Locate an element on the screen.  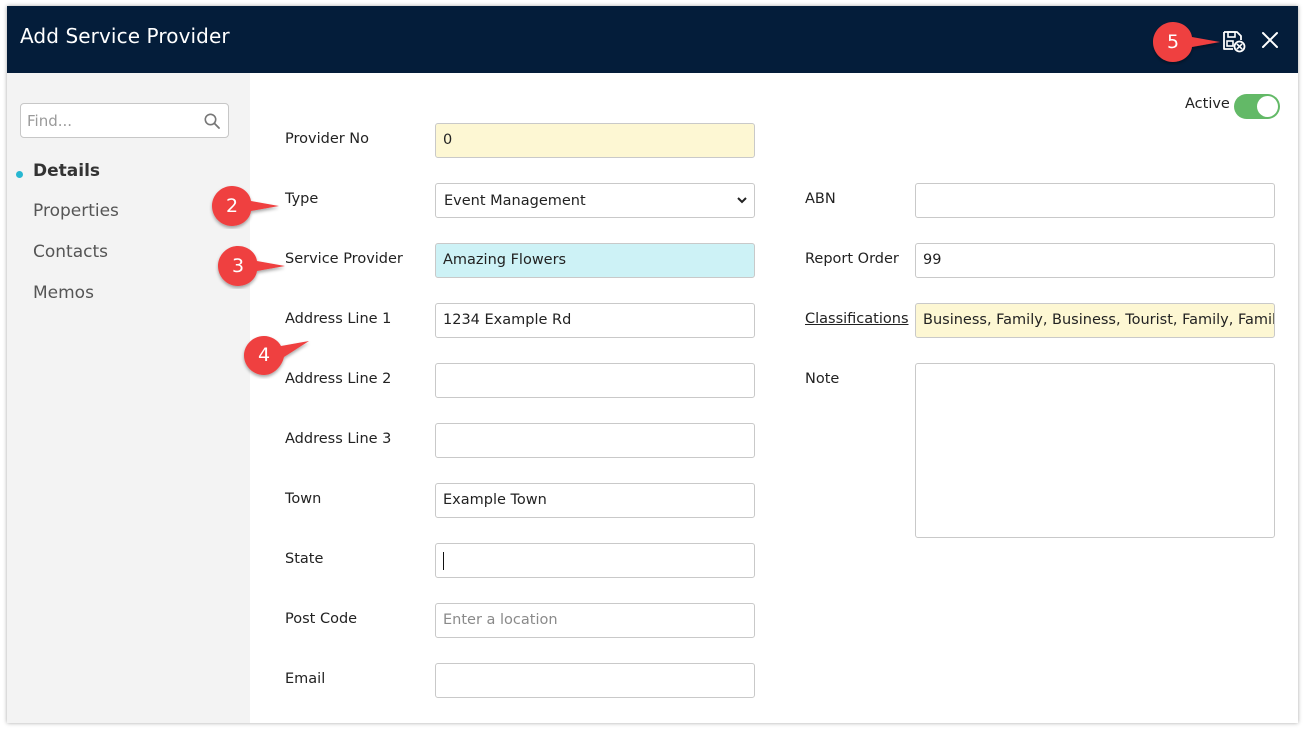
service-provider-label: Service Provider is located at coordinates (344, 259).